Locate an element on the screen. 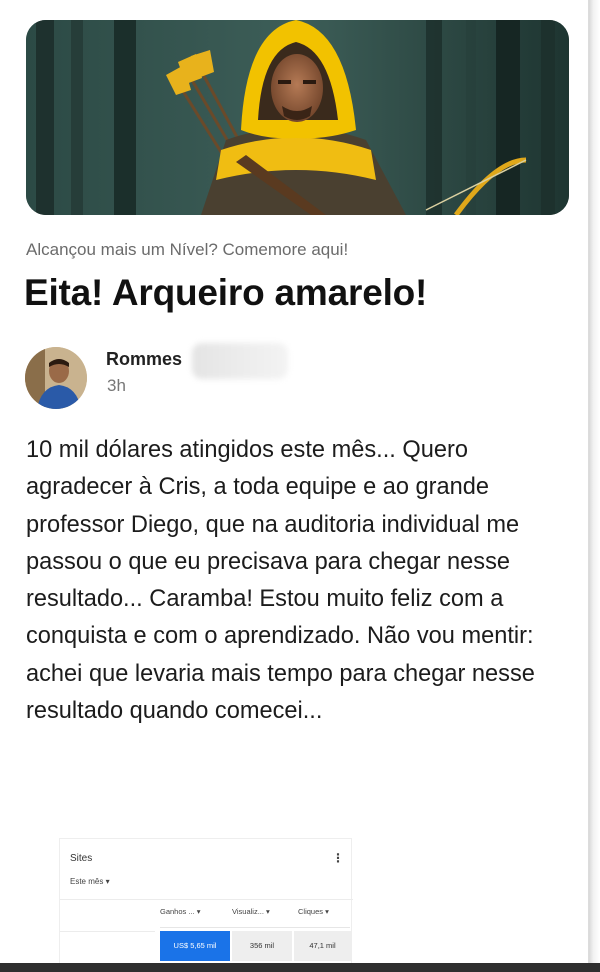  scrollbar-track is located at coordinates (594, 486).